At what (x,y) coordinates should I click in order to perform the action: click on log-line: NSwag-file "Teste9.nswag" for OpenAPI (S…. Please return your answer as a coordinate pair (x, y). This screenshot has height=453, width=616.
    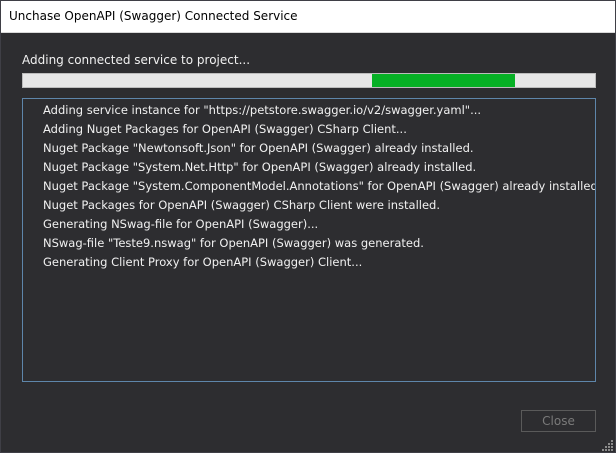
    Looking at the image, I should click on (233, 243).